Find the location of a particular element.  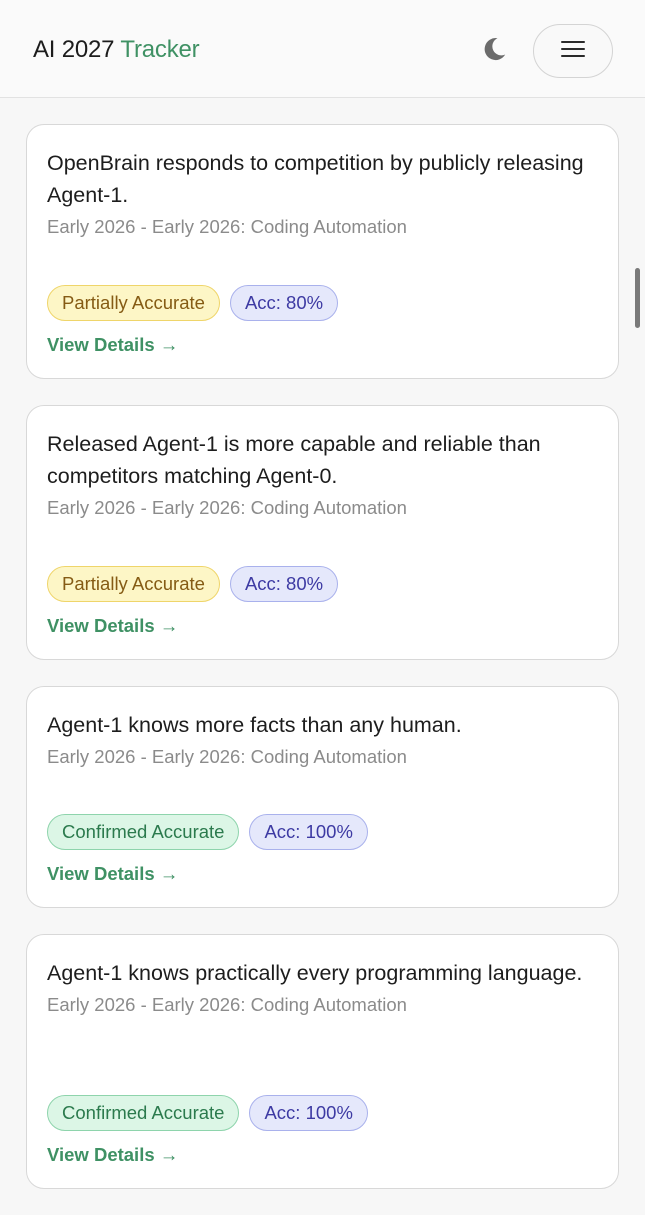

brand-accent: Tracker is located at coordinates (160, 49).